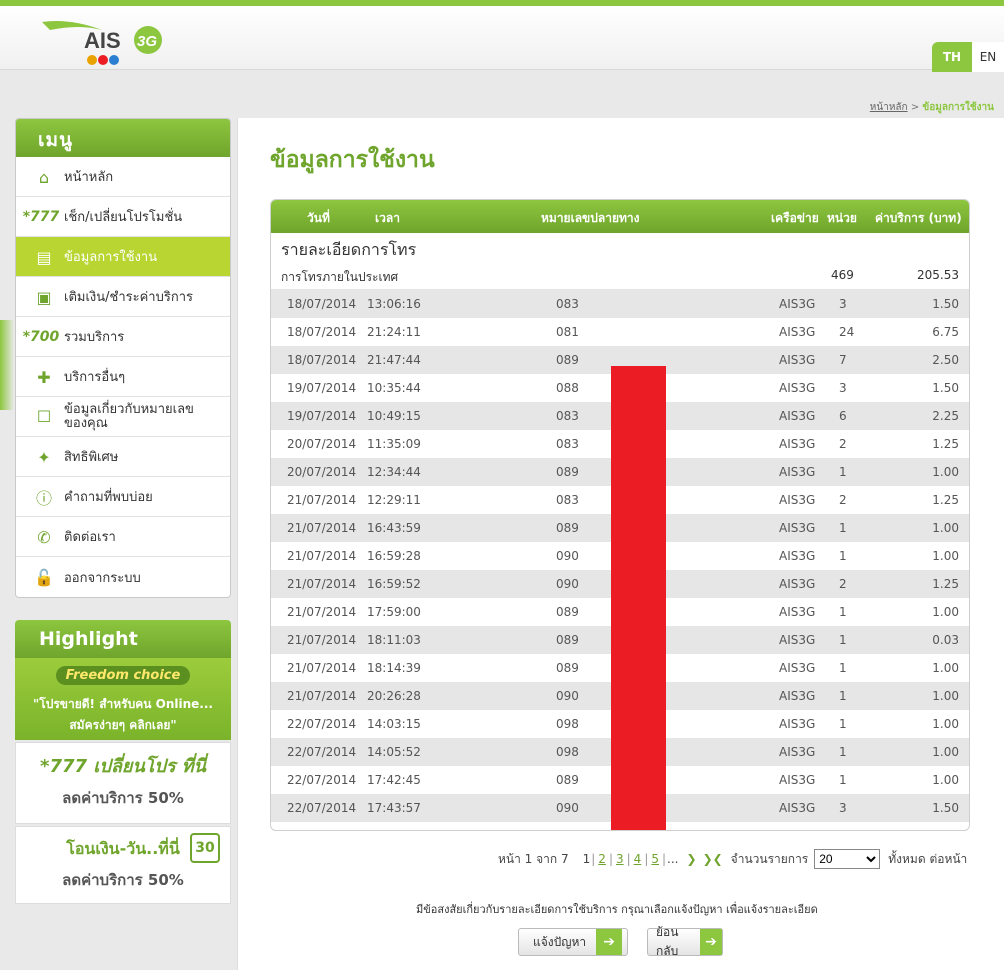 Image resolution: width=1004 pixels, height=970 pixels. I want to click on banner2-line1: *777 เปลี่ยนโปร ที่นี่, so click(123, 766).